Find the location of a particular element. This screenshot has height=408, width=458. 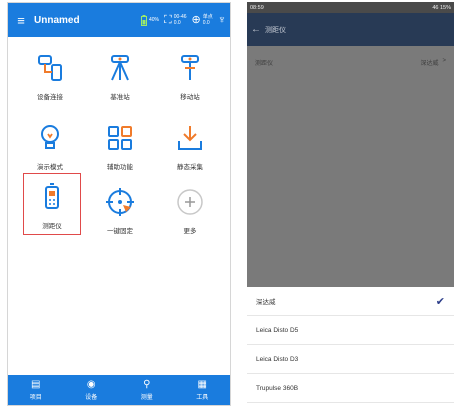

doc-icon: ▤ is located at coordinates (36, 384).